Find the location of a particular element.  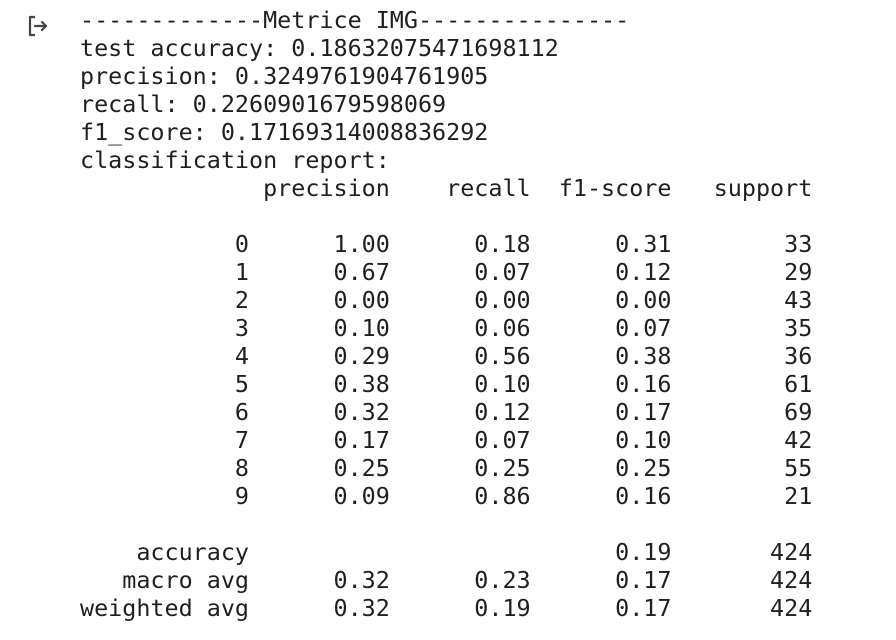

report-row-class-4: 4 0.29 0.56 0.38 36 is located at coordinates (446, 356).